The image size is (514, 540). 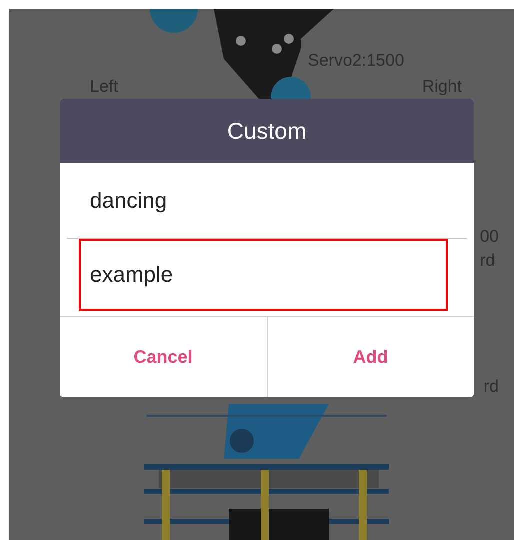 I want to click on list-item: dancing, so click(x=267, y=201).